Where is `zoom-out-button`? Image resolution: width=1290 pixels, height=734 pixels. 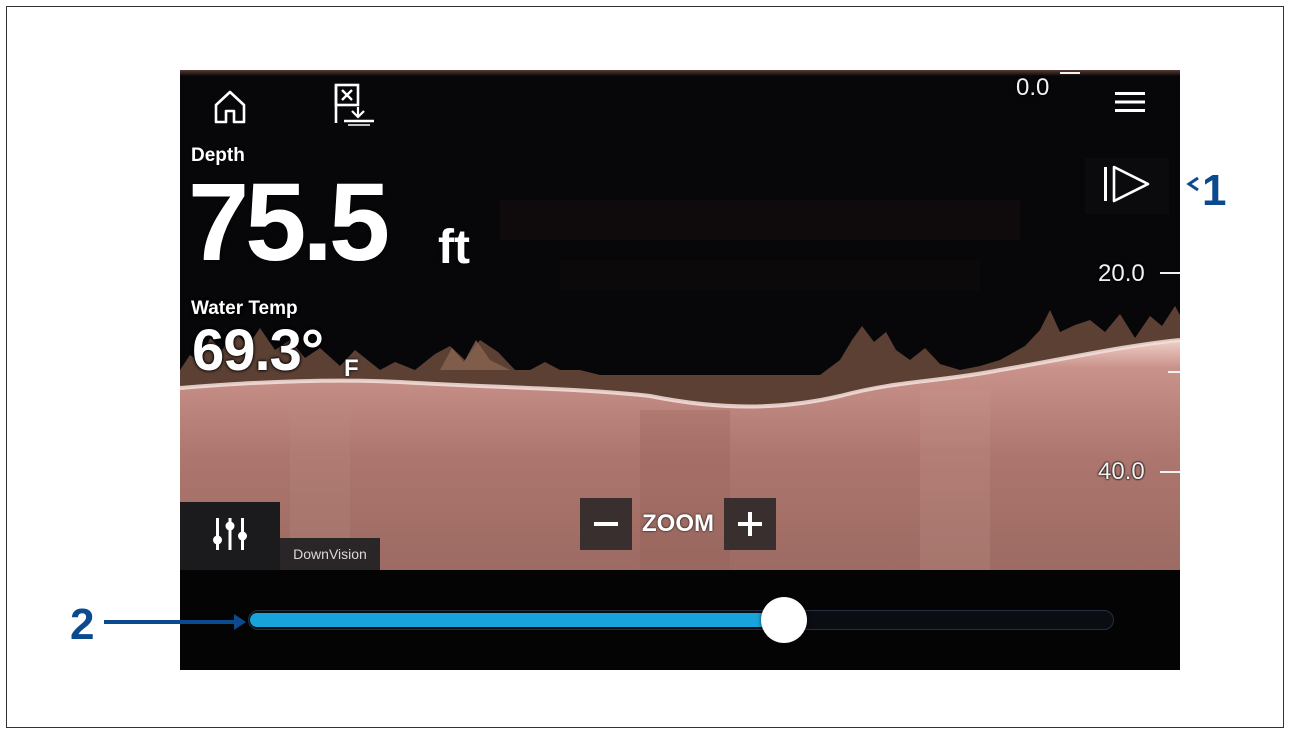 zoom-out-button is located at coordinates (606, 524).